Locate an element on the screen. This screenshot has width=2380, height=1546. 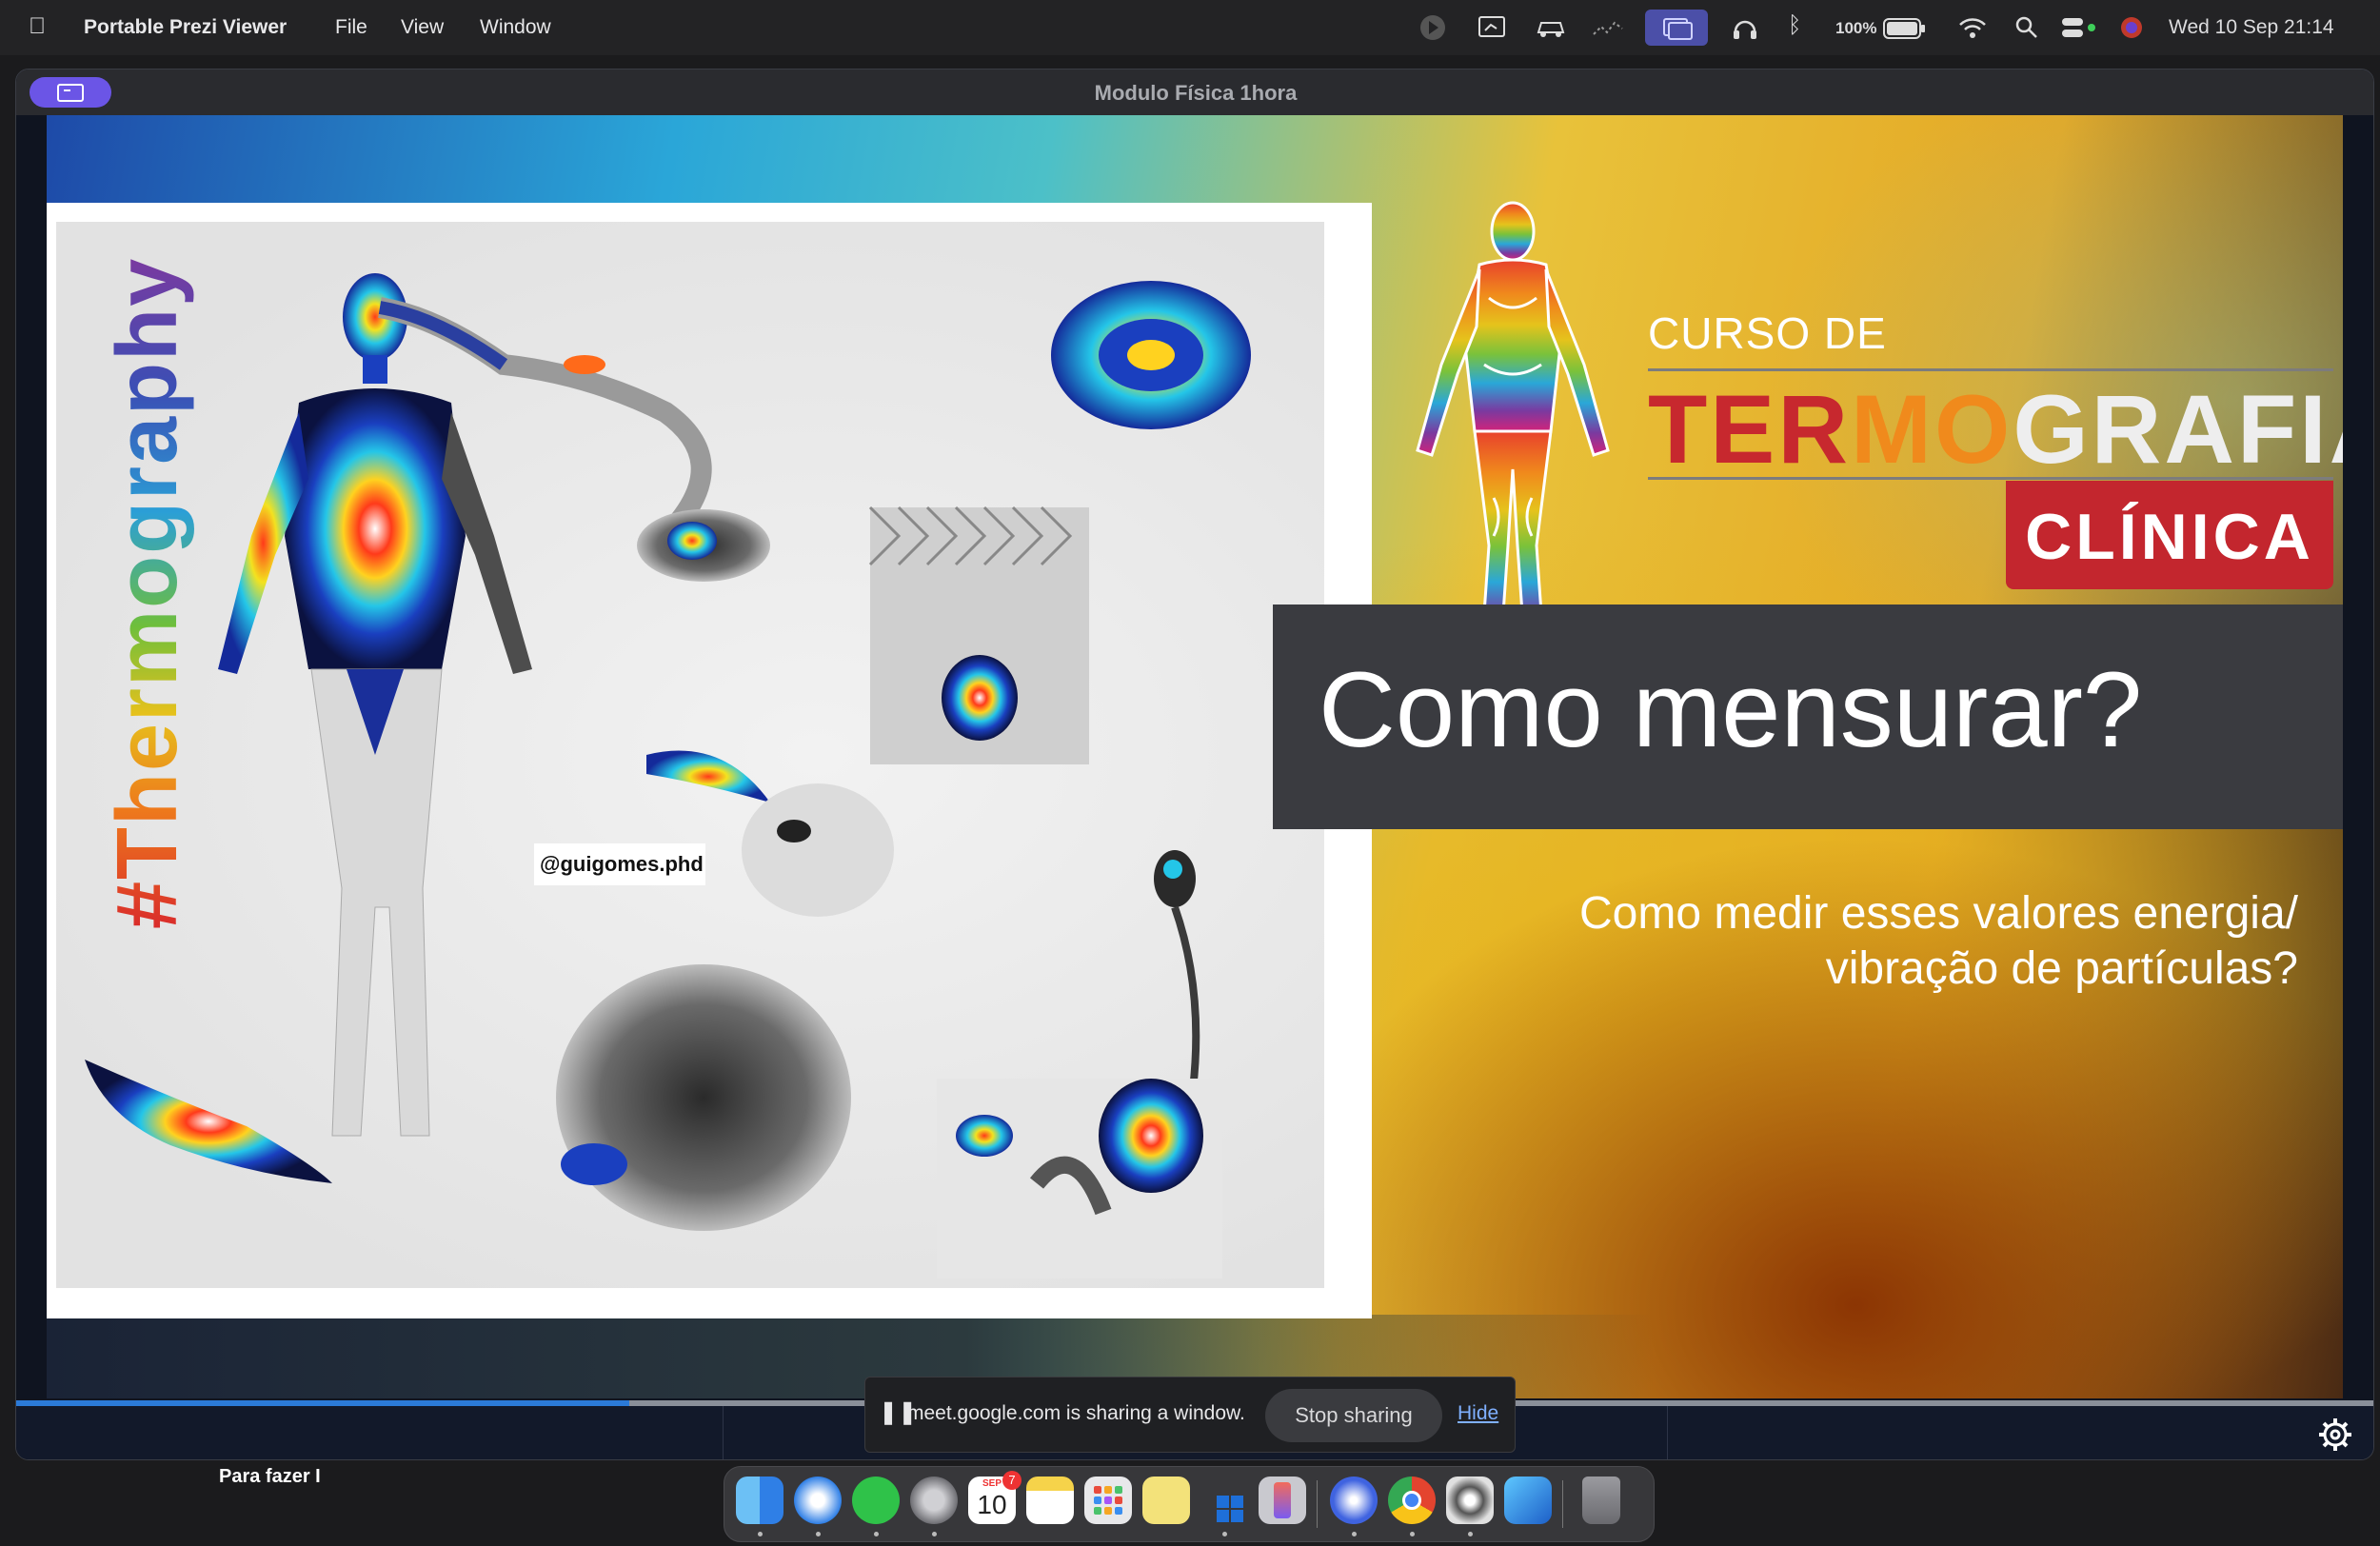
share-message: meet.google.com is sharing a window. is located at coordinates (1076, 1413).